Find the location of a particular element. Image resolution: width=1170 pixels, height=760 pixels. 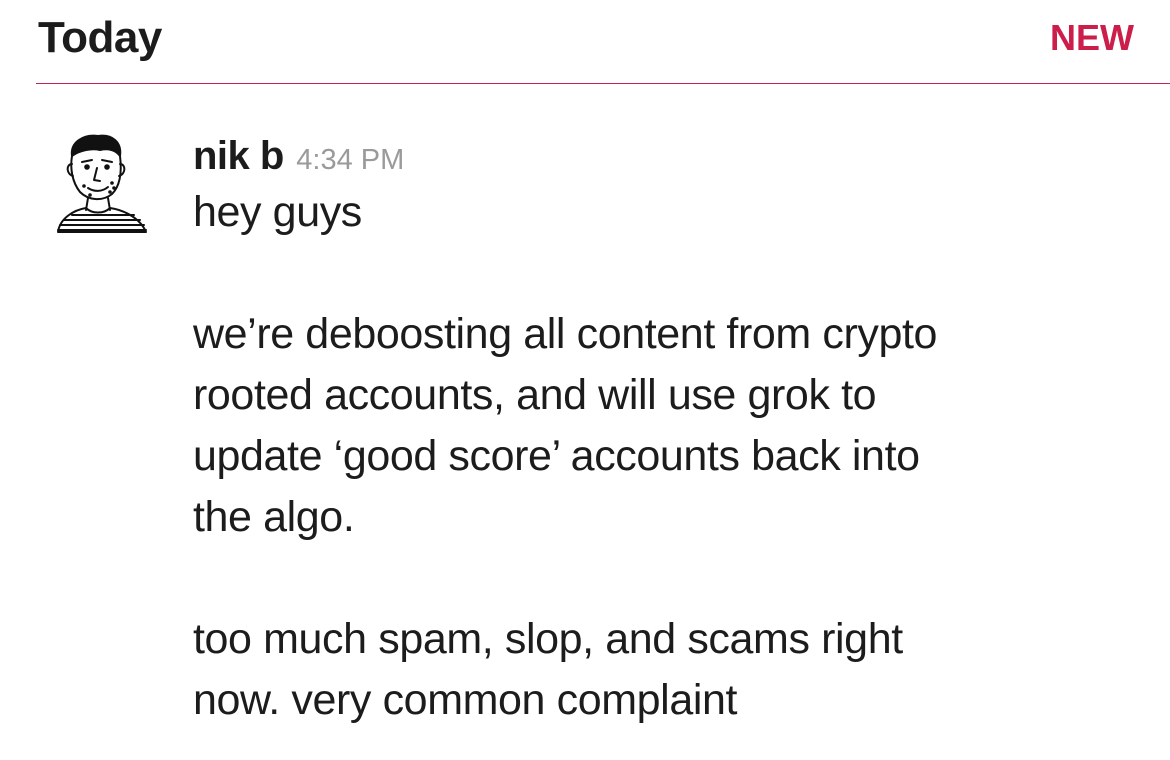

day-divider-header: Today NEW is located at coordinates (603, 42).